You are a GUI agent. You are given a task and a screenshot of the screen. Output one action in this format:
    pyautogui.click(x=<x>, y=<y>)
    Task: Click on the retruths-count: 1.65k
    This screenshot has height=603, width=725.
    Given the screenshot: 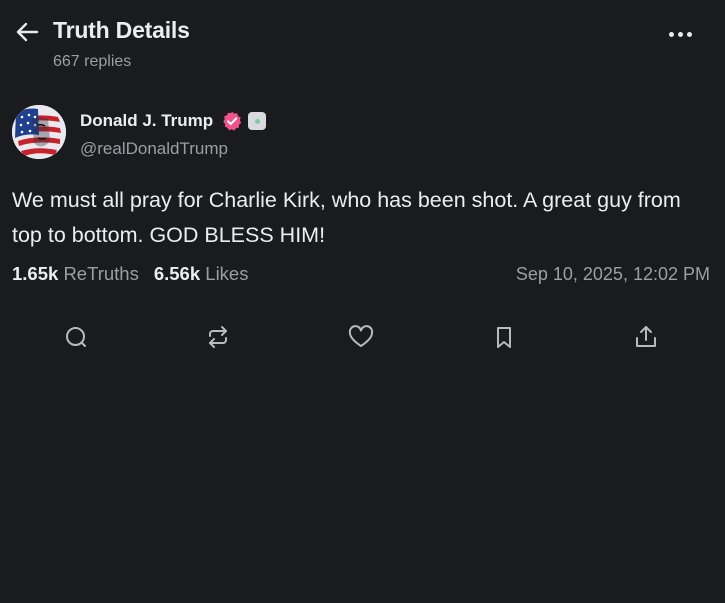 What is the action you would take?
    pyautogui.click(x=35, y=273)
    